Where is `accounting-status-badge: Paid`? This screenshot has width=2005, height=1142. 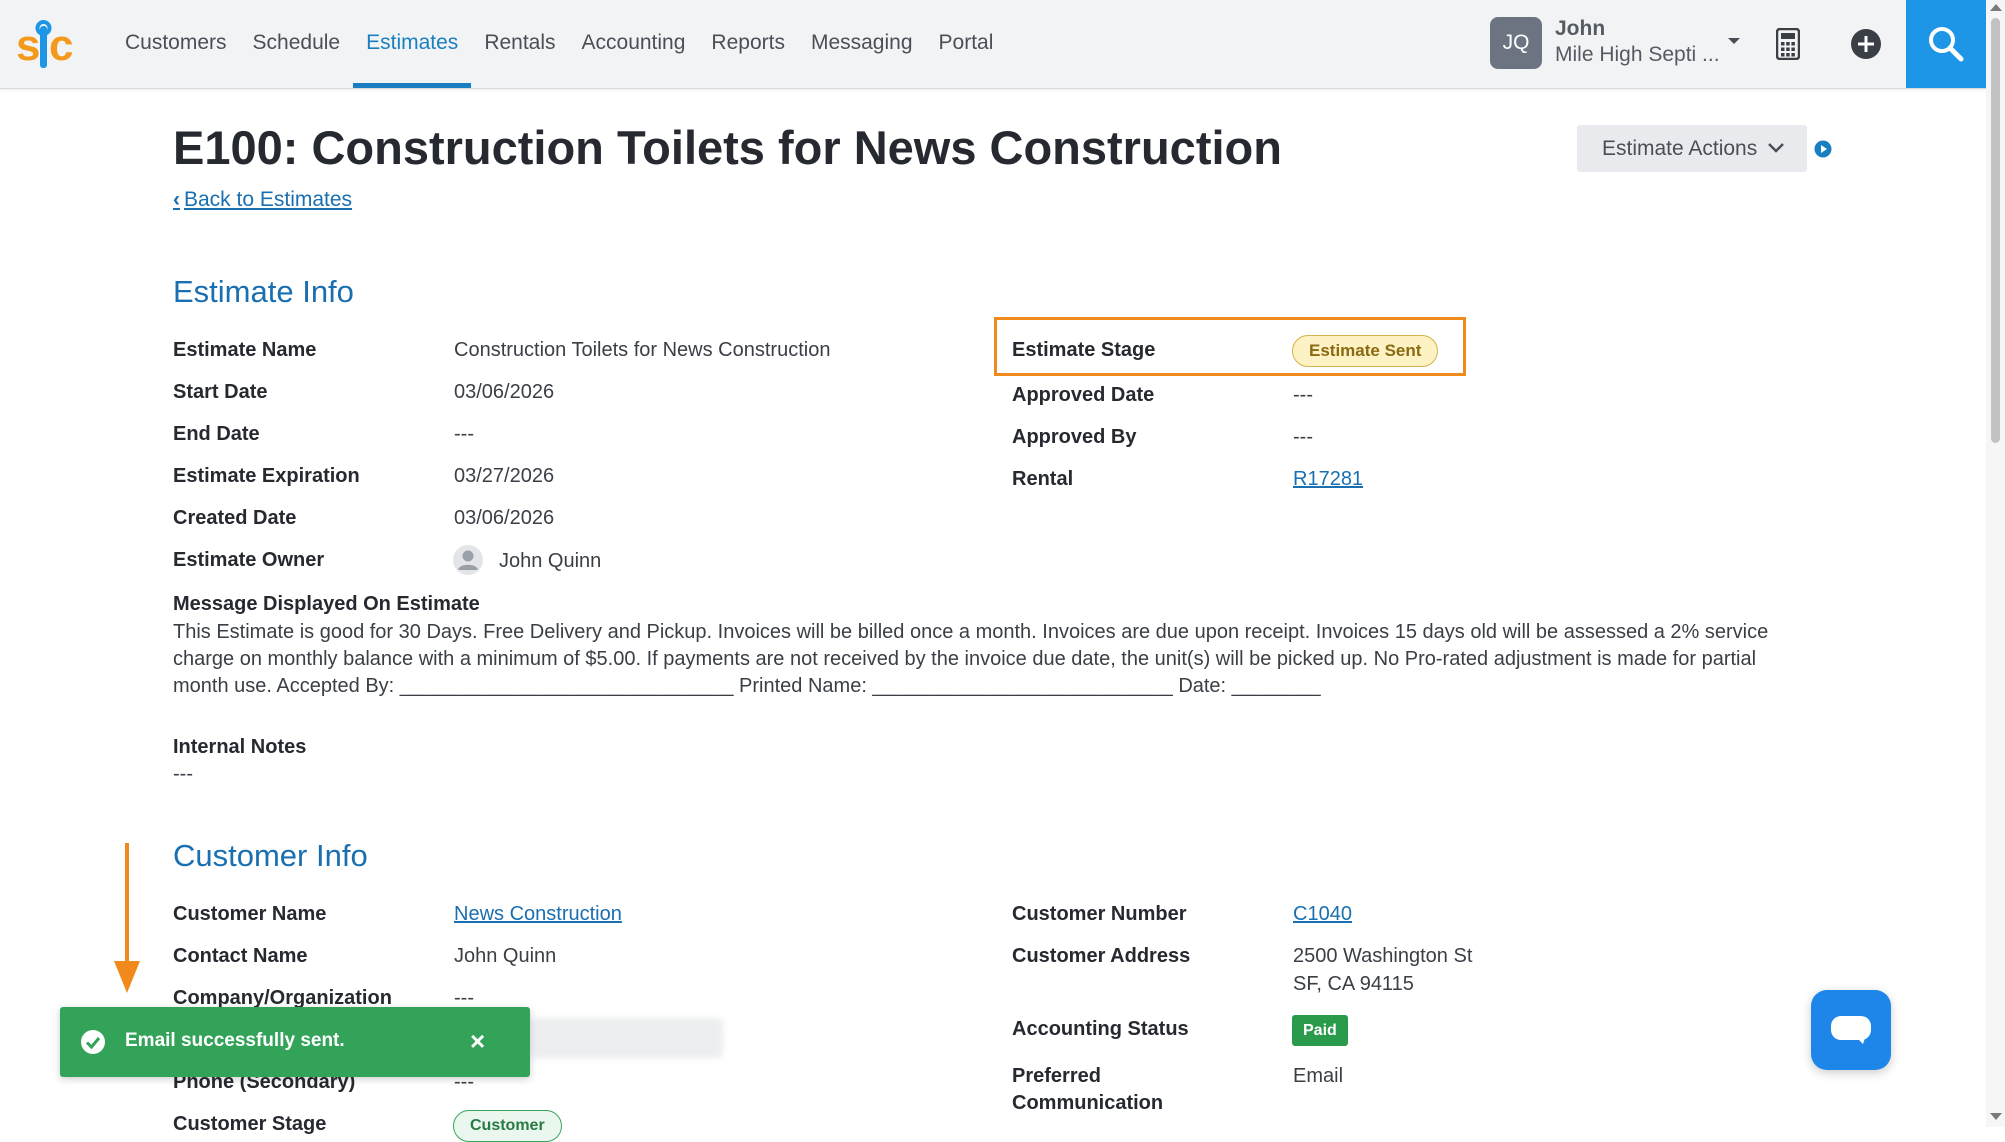 accounting-status-badge: Paid is located at coordinates (1320, 1030).